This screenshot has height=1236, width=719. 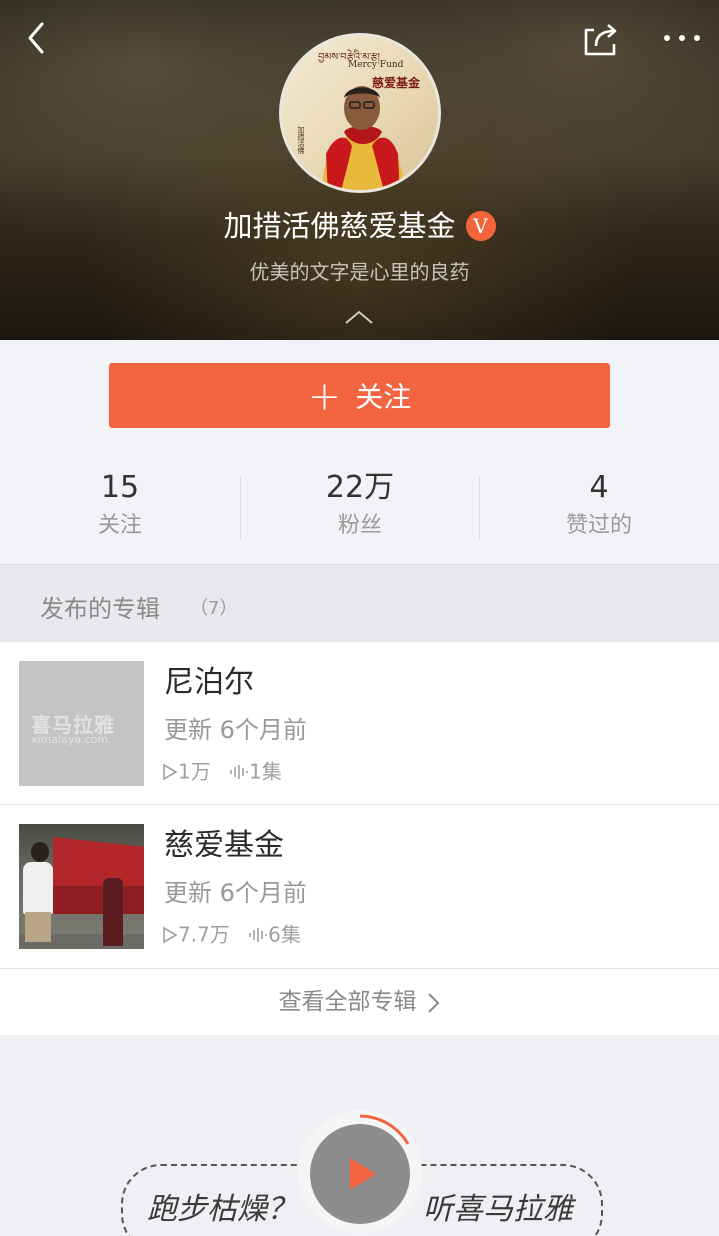 I want to click on stat-liked: 4 赞过的, so click(x=599, y=506).